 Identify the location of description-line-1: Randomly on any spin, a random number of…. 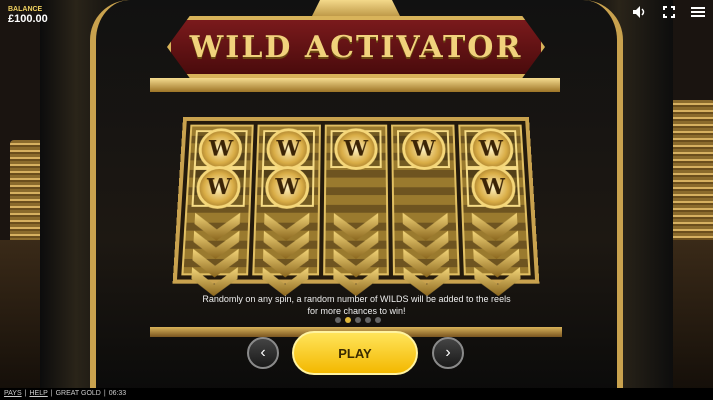
(356, 299).